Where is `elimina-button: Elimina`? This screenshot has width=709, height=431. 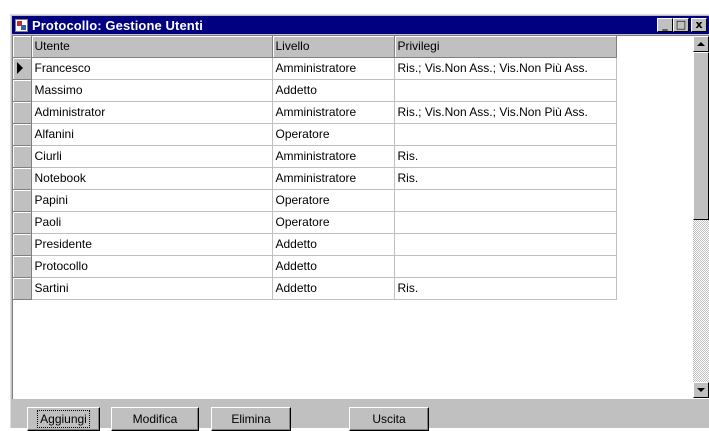
elimina-button: Elimina is located at coordinates (251, 419).